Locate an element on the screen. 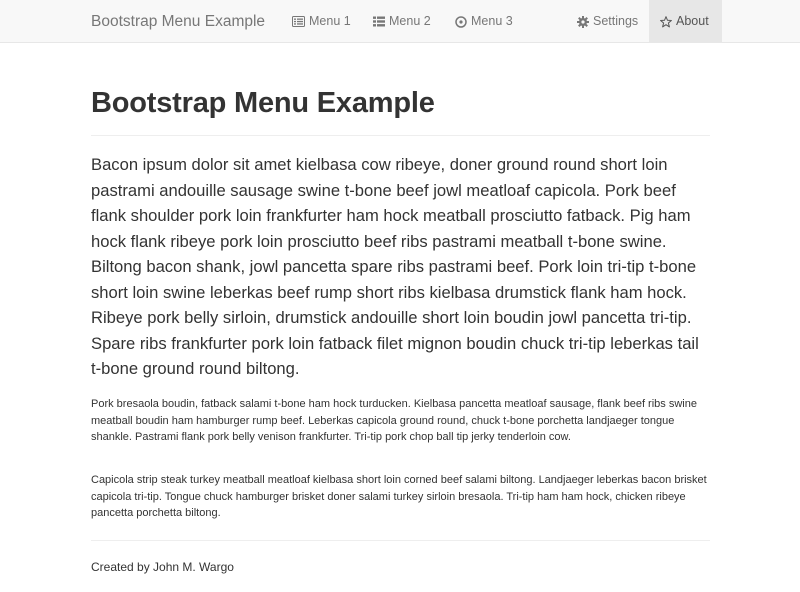 Image resolution: width=800 pixels, height=592 pixels. nav-about: About is located at coordinates (685, 21).